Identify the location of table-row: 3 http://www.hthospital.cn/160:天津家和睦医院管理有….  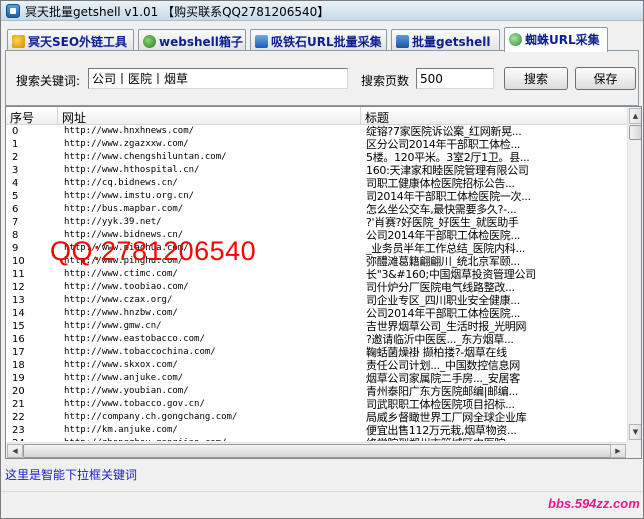
(316, 170).